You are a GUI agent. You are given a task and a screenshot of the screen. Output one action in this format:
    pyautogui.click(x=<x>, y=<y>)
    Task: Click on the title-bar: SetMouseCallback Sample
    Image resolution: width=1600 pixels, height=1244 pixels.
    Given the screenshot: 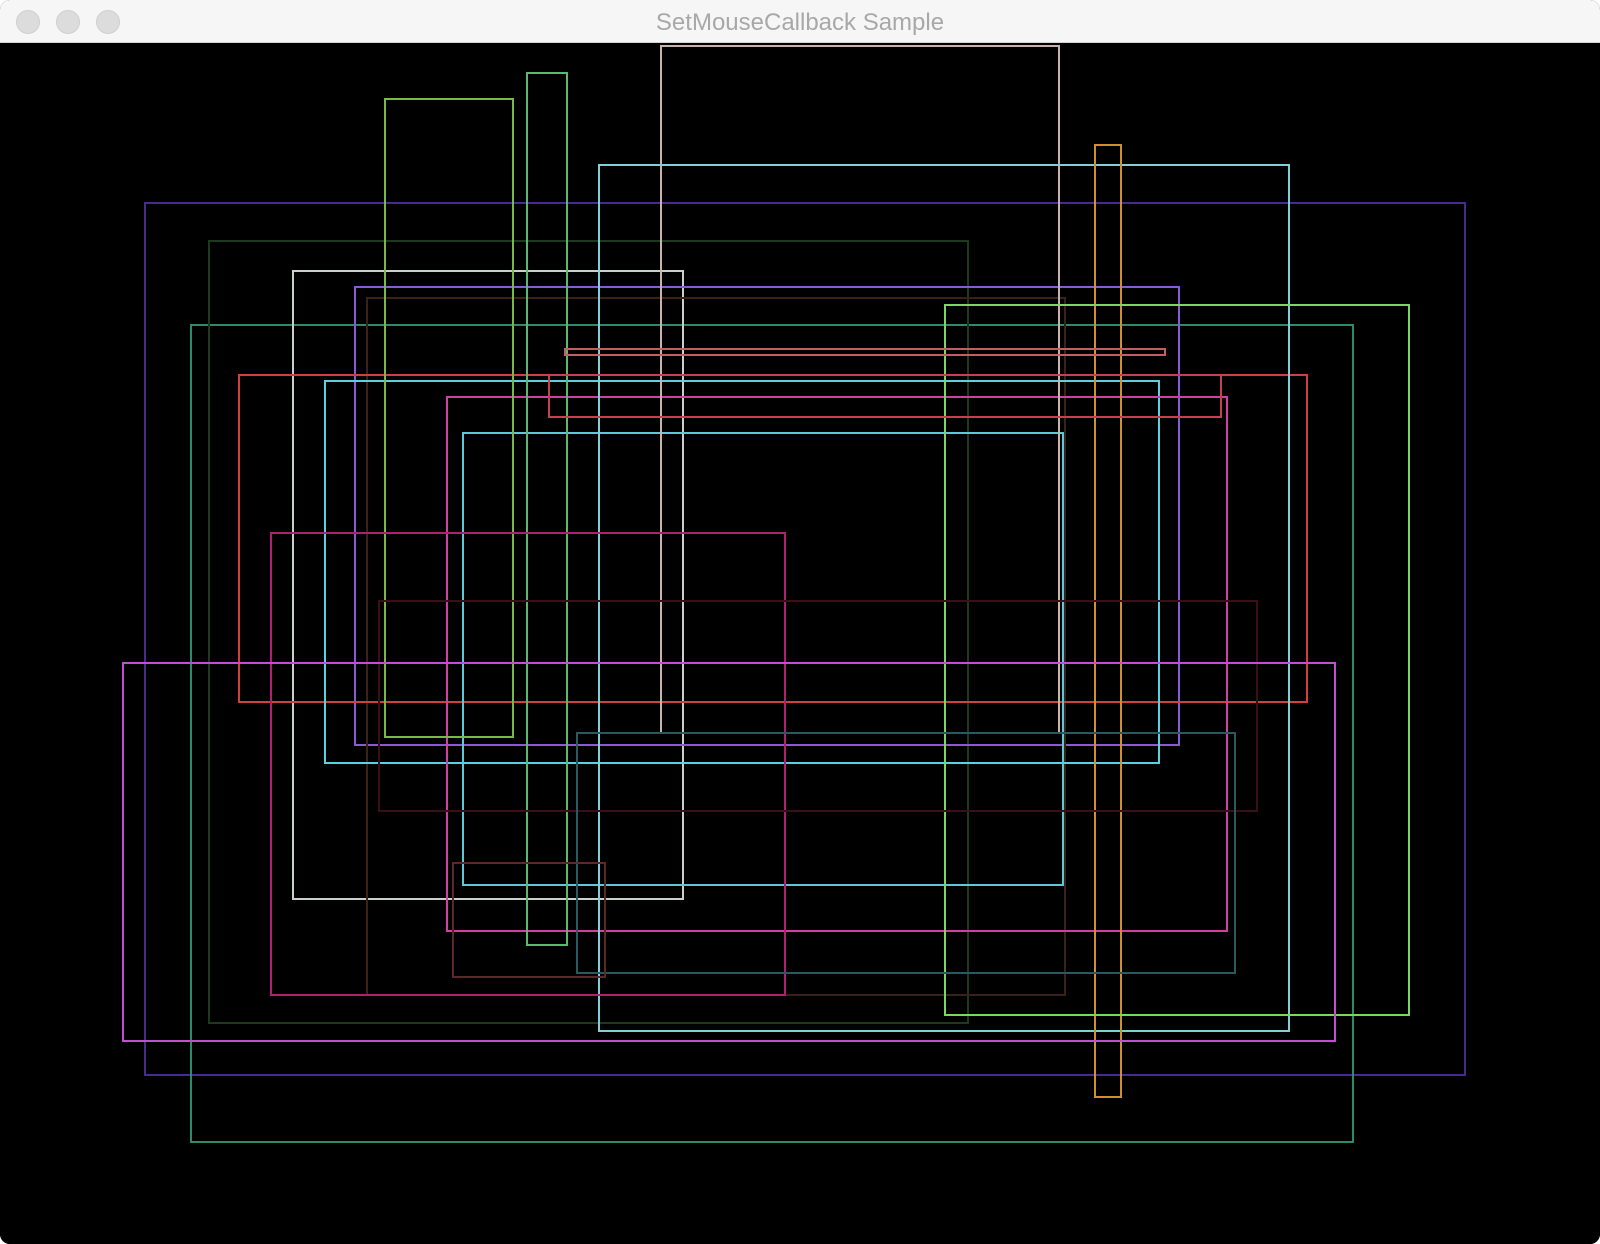 What is the action you would take?
    pyautogui.click(x=800, y=21)
    